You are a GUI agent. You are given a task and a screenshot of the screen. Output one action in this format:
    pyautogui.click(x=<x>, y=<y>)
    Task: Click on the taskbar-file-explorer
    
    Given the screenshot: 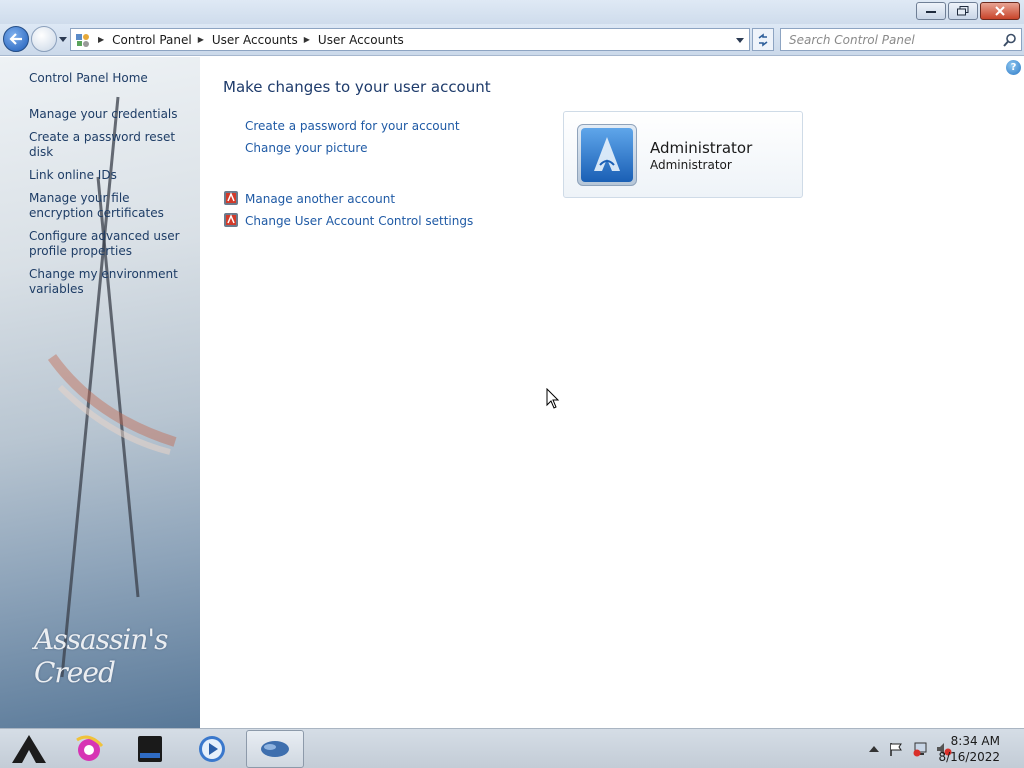 What is the action you would take?
    pyautogui.click(x=150, y=748)
    